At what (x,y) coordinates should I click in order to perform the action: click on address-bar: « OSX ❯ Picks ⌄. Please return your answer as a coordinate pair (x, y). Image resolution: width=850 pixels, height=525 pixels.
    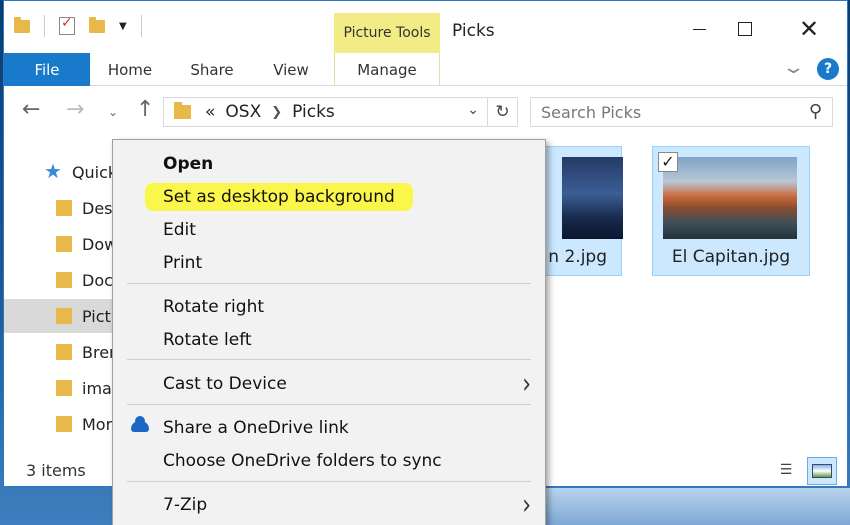
    Looking at the image, I should click on (325, 112).